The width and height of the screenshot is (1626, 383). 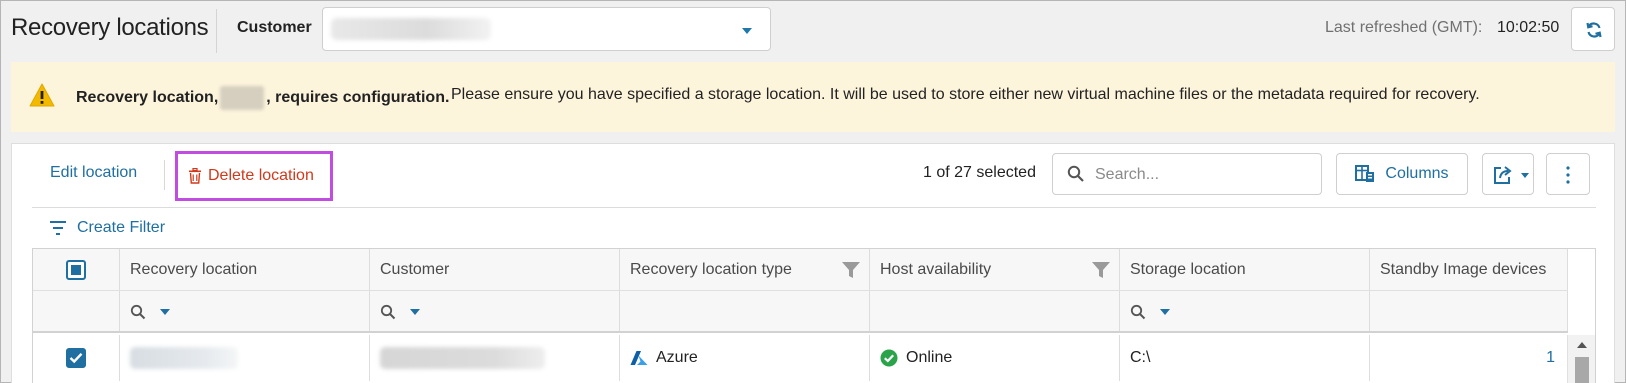 I want to click on customer-label: Customer, so click(x=274, y=27).